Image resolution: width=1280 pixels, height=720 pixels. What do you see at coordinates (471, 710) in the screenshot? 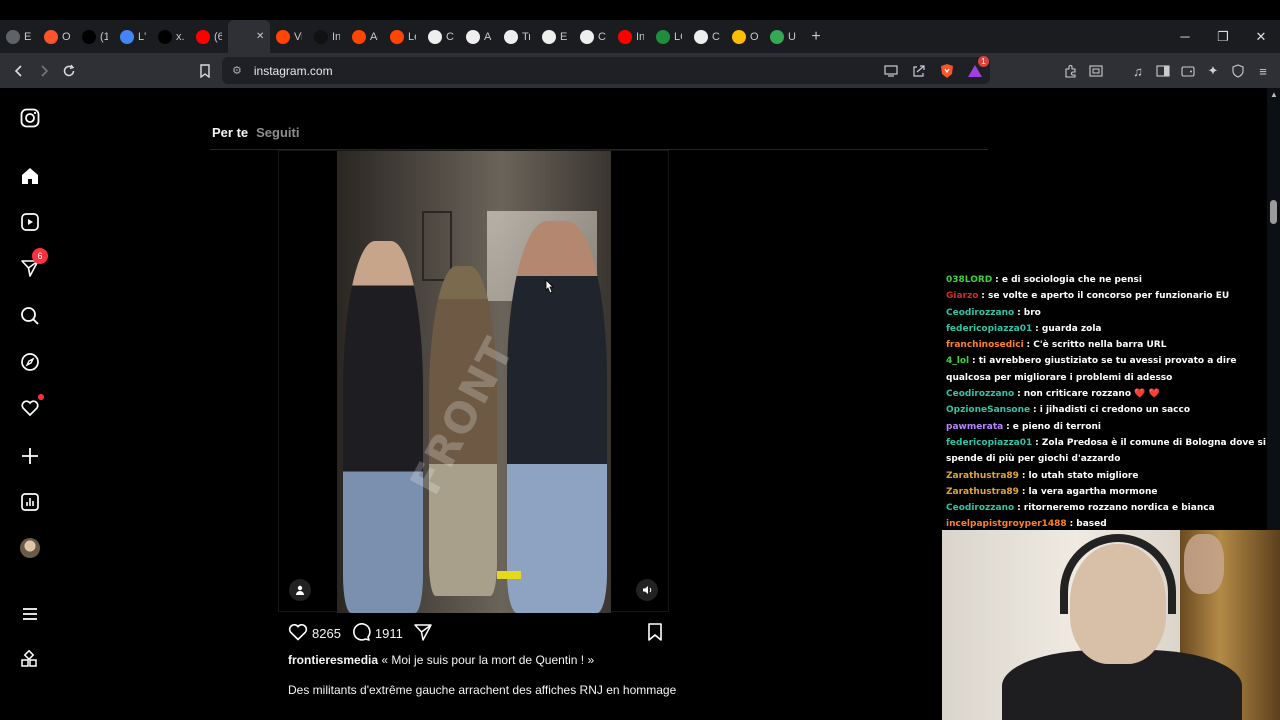
I see `bottom-strip` at bounding box center [471, 710].